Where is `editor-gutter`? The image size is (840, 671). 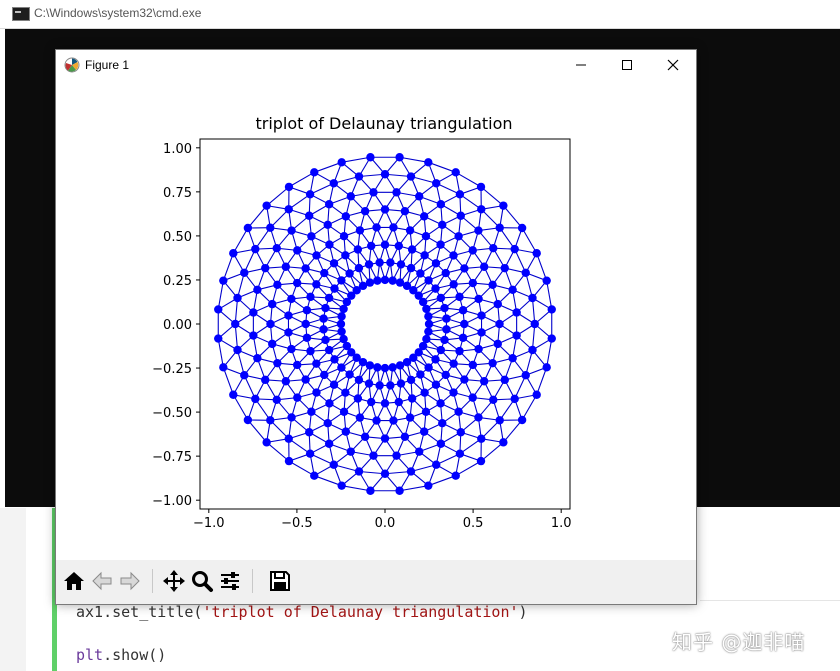
editor-gutter is located at coordinates (13, 589).